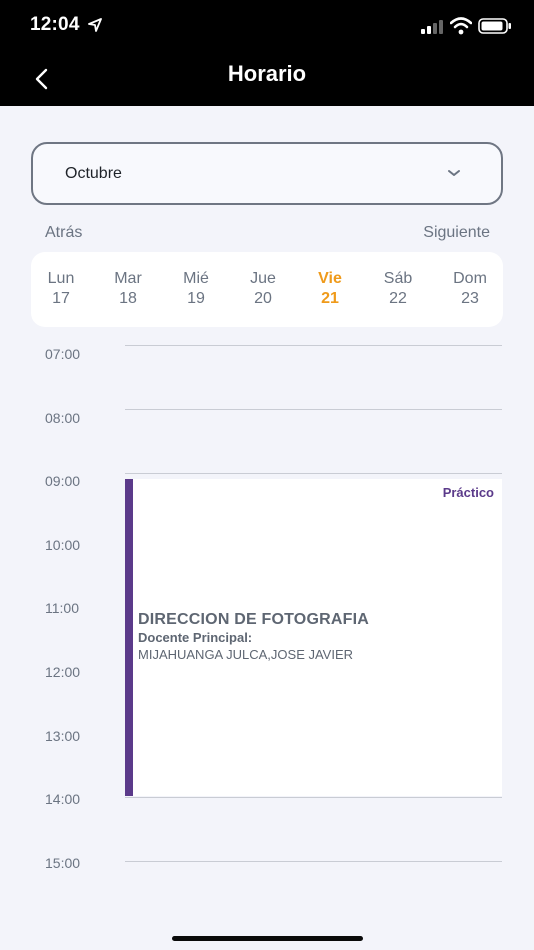 Image resolution: width=534 pixels, height=950 pixels. I want to click on day-name: Sáb, so click(398, 278).